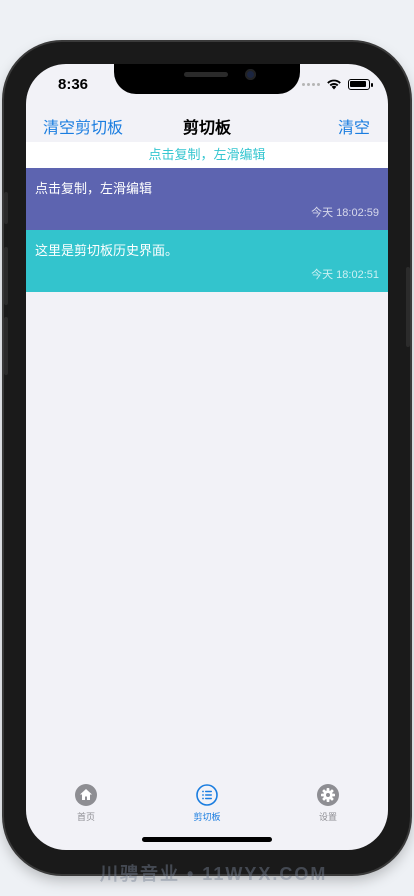 The height and width of the screenshot is (896, 414). What do you see at coordinates (408, 307) in the screenshot?
I see `side-button` at bounding box center [408, 307].